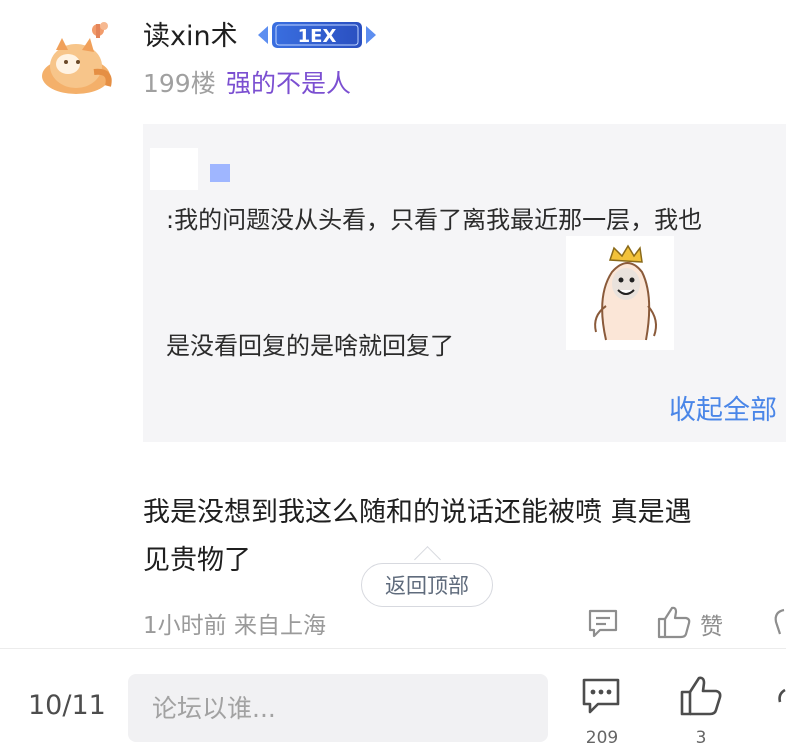  I want to click on quoted-user-mark, so click(220, 173).